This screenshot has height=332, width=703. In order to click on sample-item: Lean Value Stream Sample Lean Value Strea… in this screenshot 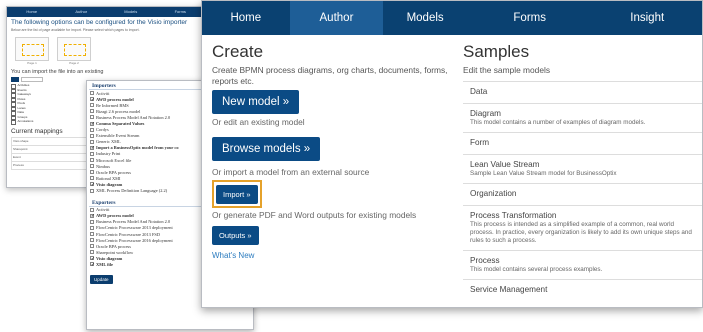, I will do `click(582, 168)`.